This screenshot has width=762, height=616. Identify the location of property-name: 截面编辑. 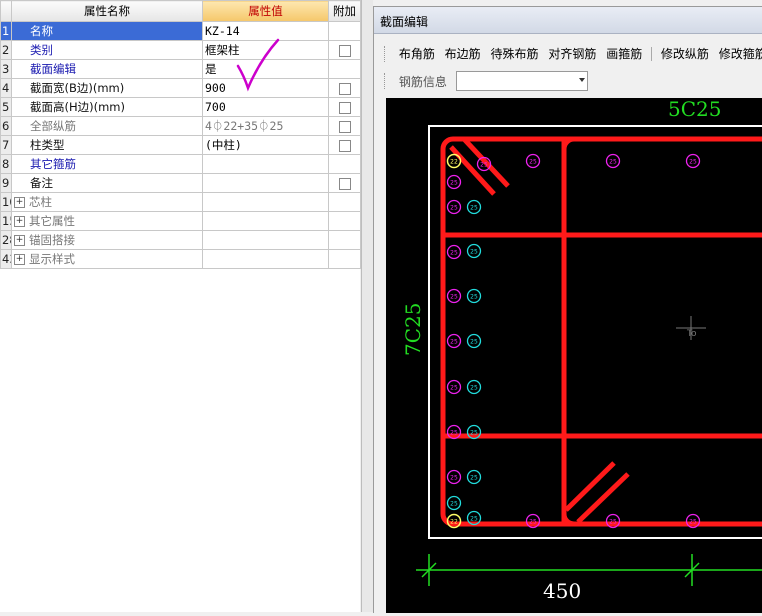
(107, 69).